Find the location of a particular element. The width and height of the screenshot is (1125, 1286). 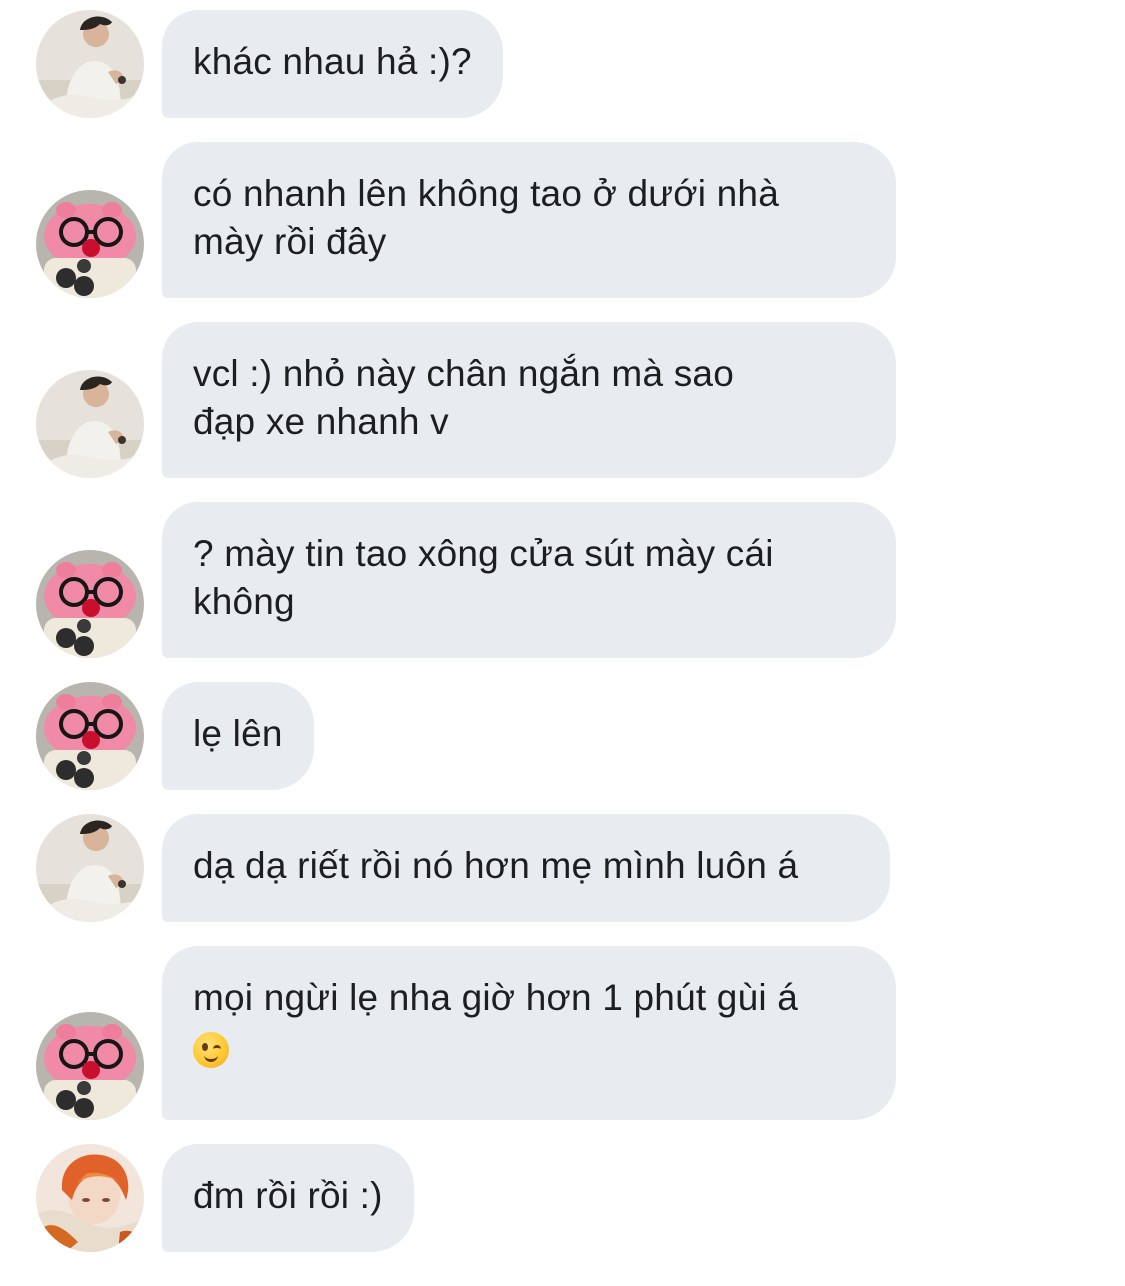

message-row: đm rồi rồi :) is located at coordinates (562, 1198).